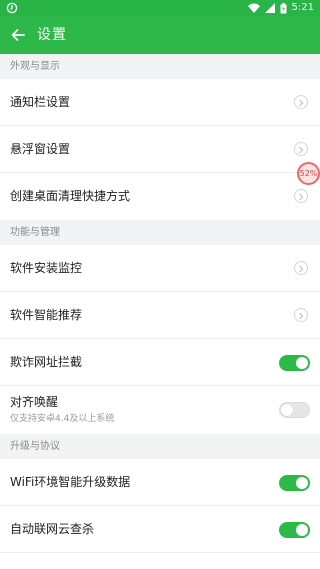  What do you see at coordinates (12, 8) in the screenshot?
I see `notification-icon` at bounding box center [12, 8].